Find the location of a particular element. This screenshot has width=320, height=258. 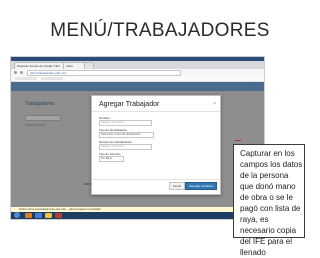

slide-title: MENÚ/TRABAJADORES is located at coordinates (160, 30).